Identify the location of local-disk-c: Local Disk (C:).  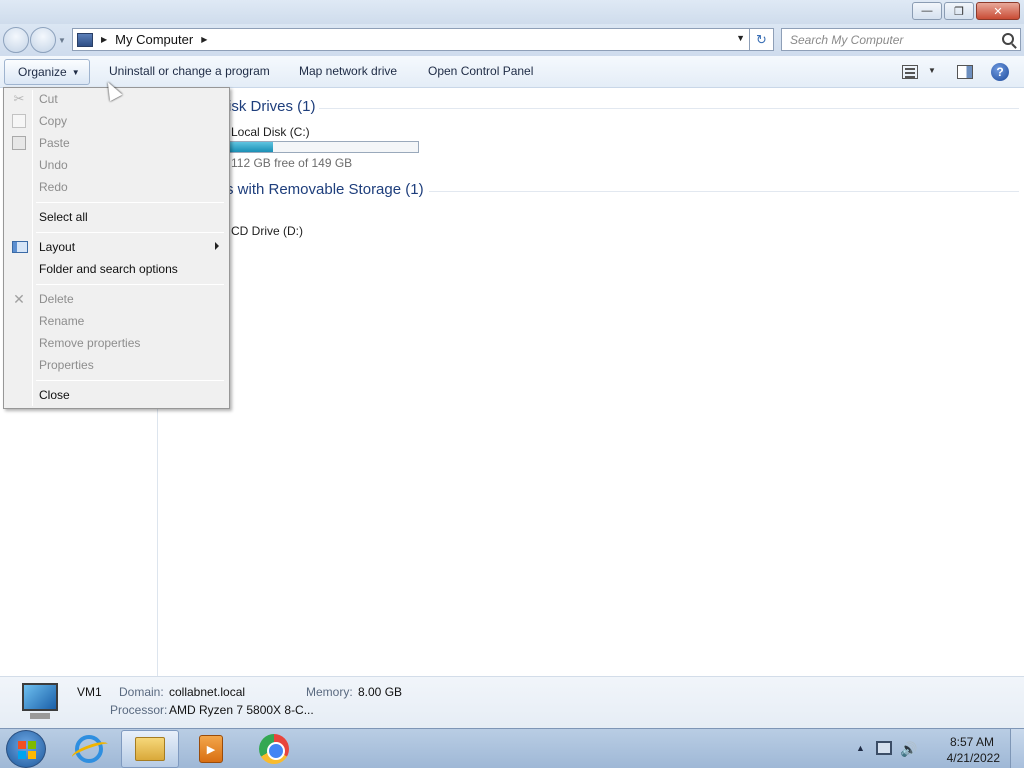
(270, 132).